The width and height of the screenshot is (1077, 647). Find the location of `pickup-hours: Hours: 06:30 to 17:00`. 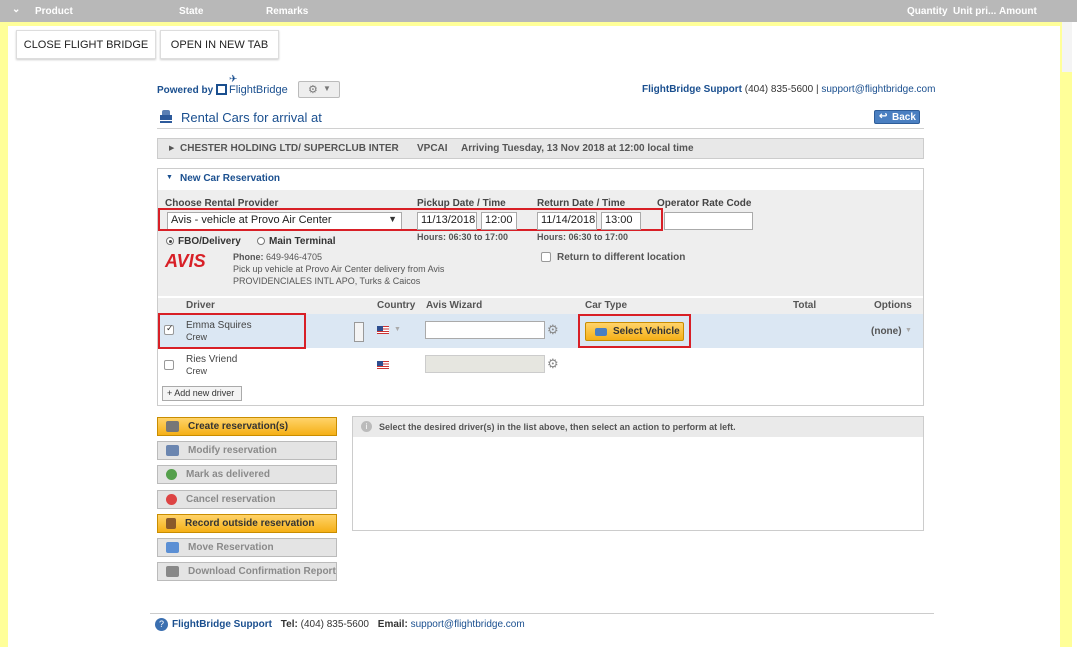

pickup-hours: Hours: 06:30 to 17:00 is located at coordinates (463, 237).